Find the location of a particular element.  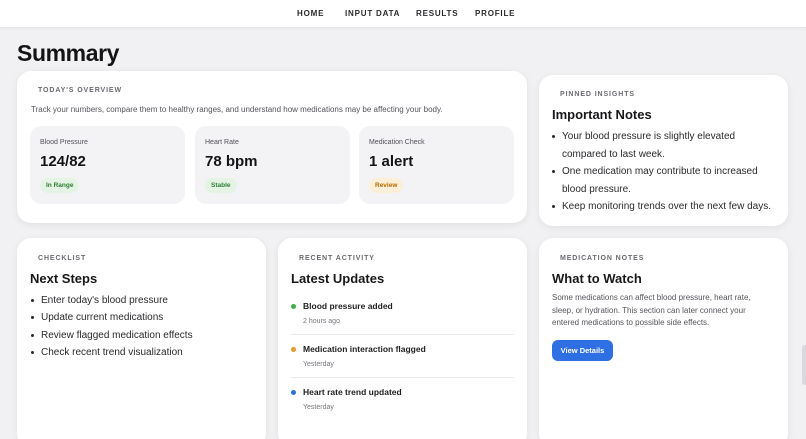

activity-text: Blood pressure added is located at coordinates (348, 306).